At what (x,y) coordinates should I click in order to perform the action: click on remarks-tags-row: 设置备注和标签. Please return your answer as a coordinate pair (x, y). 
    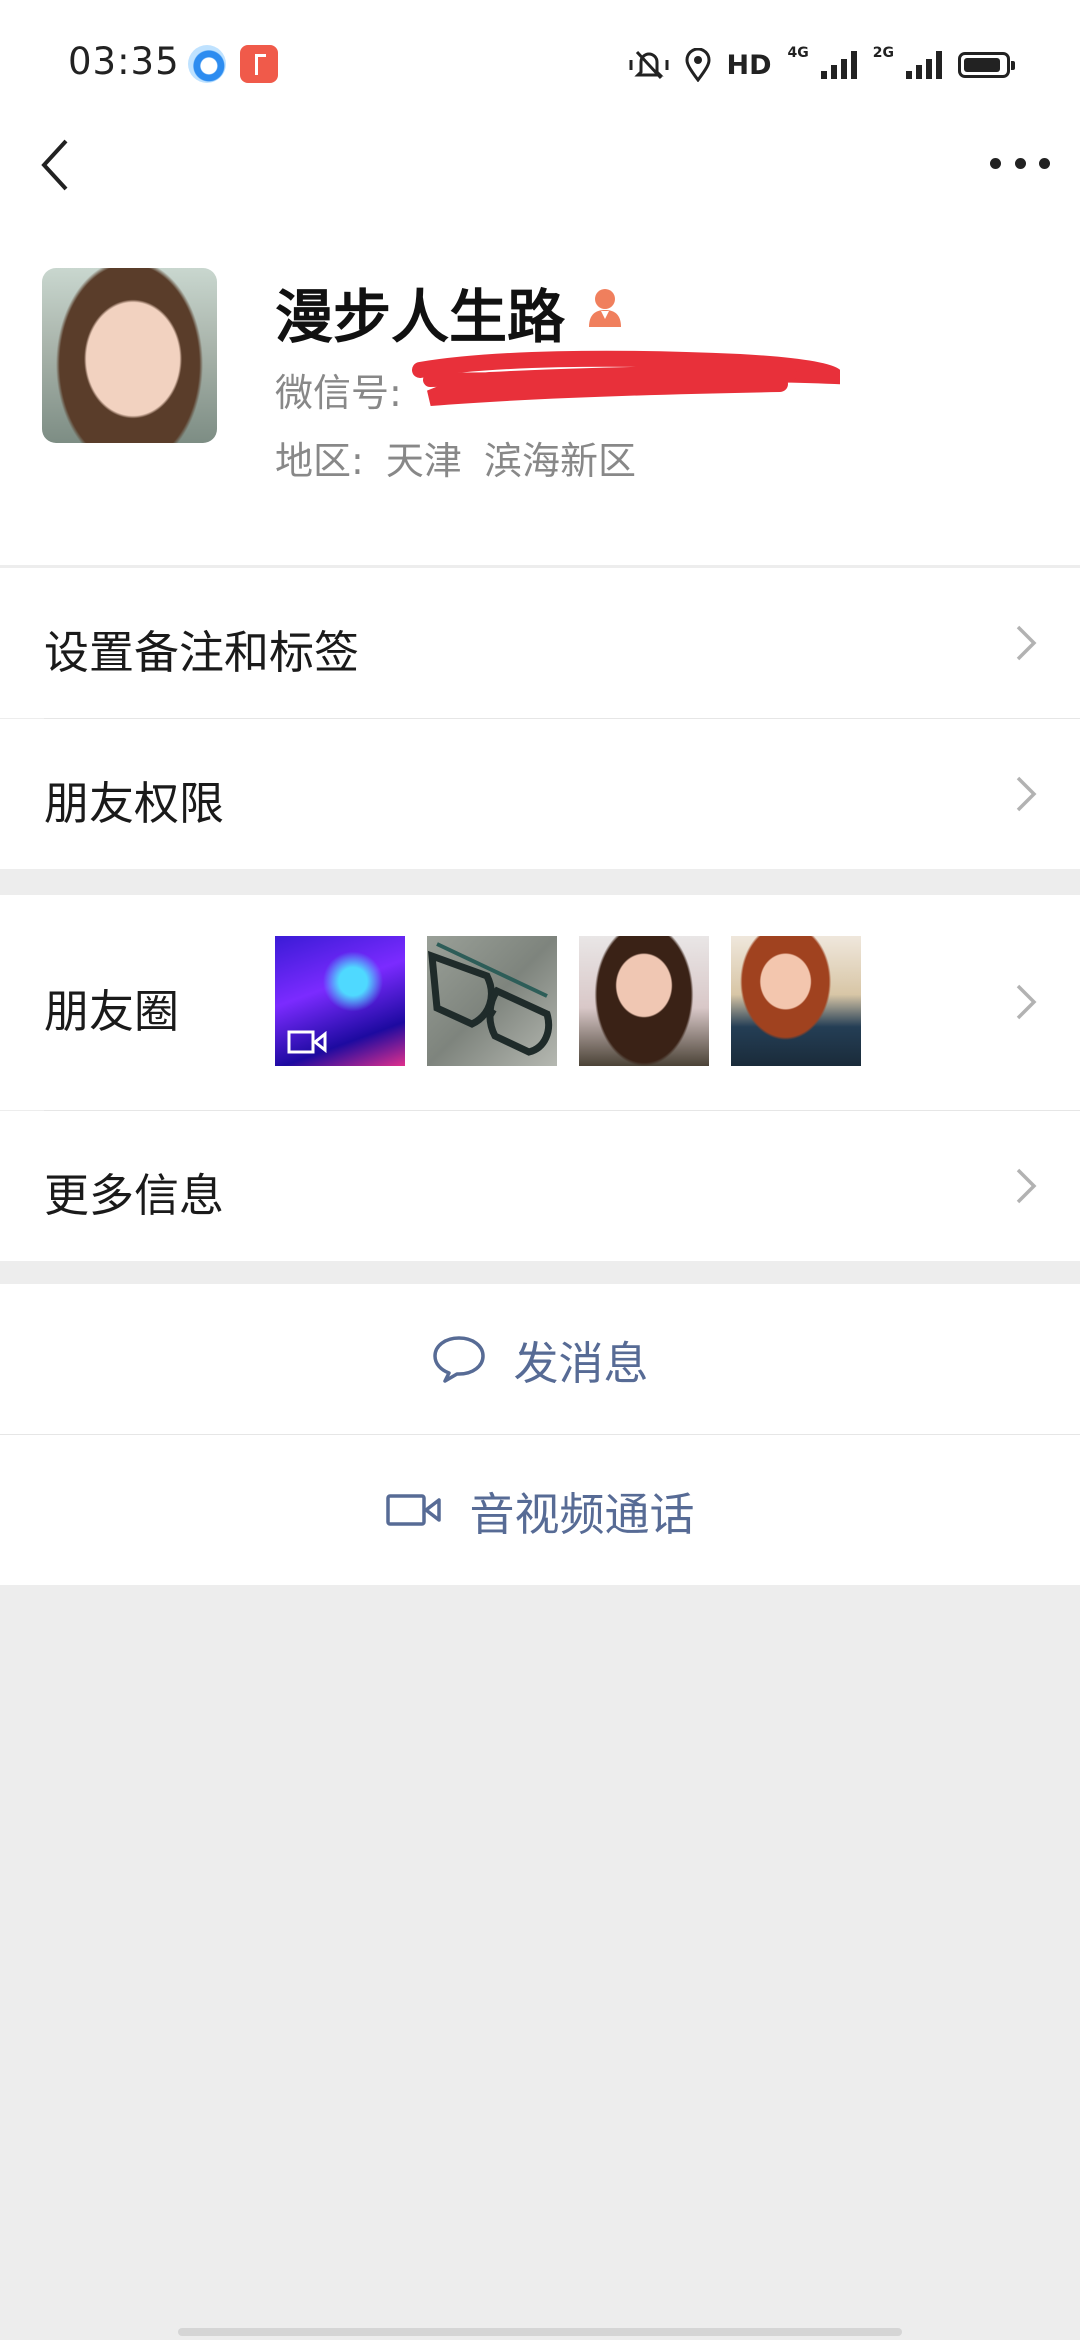
    Looking at the image, I should click on (540, 643).